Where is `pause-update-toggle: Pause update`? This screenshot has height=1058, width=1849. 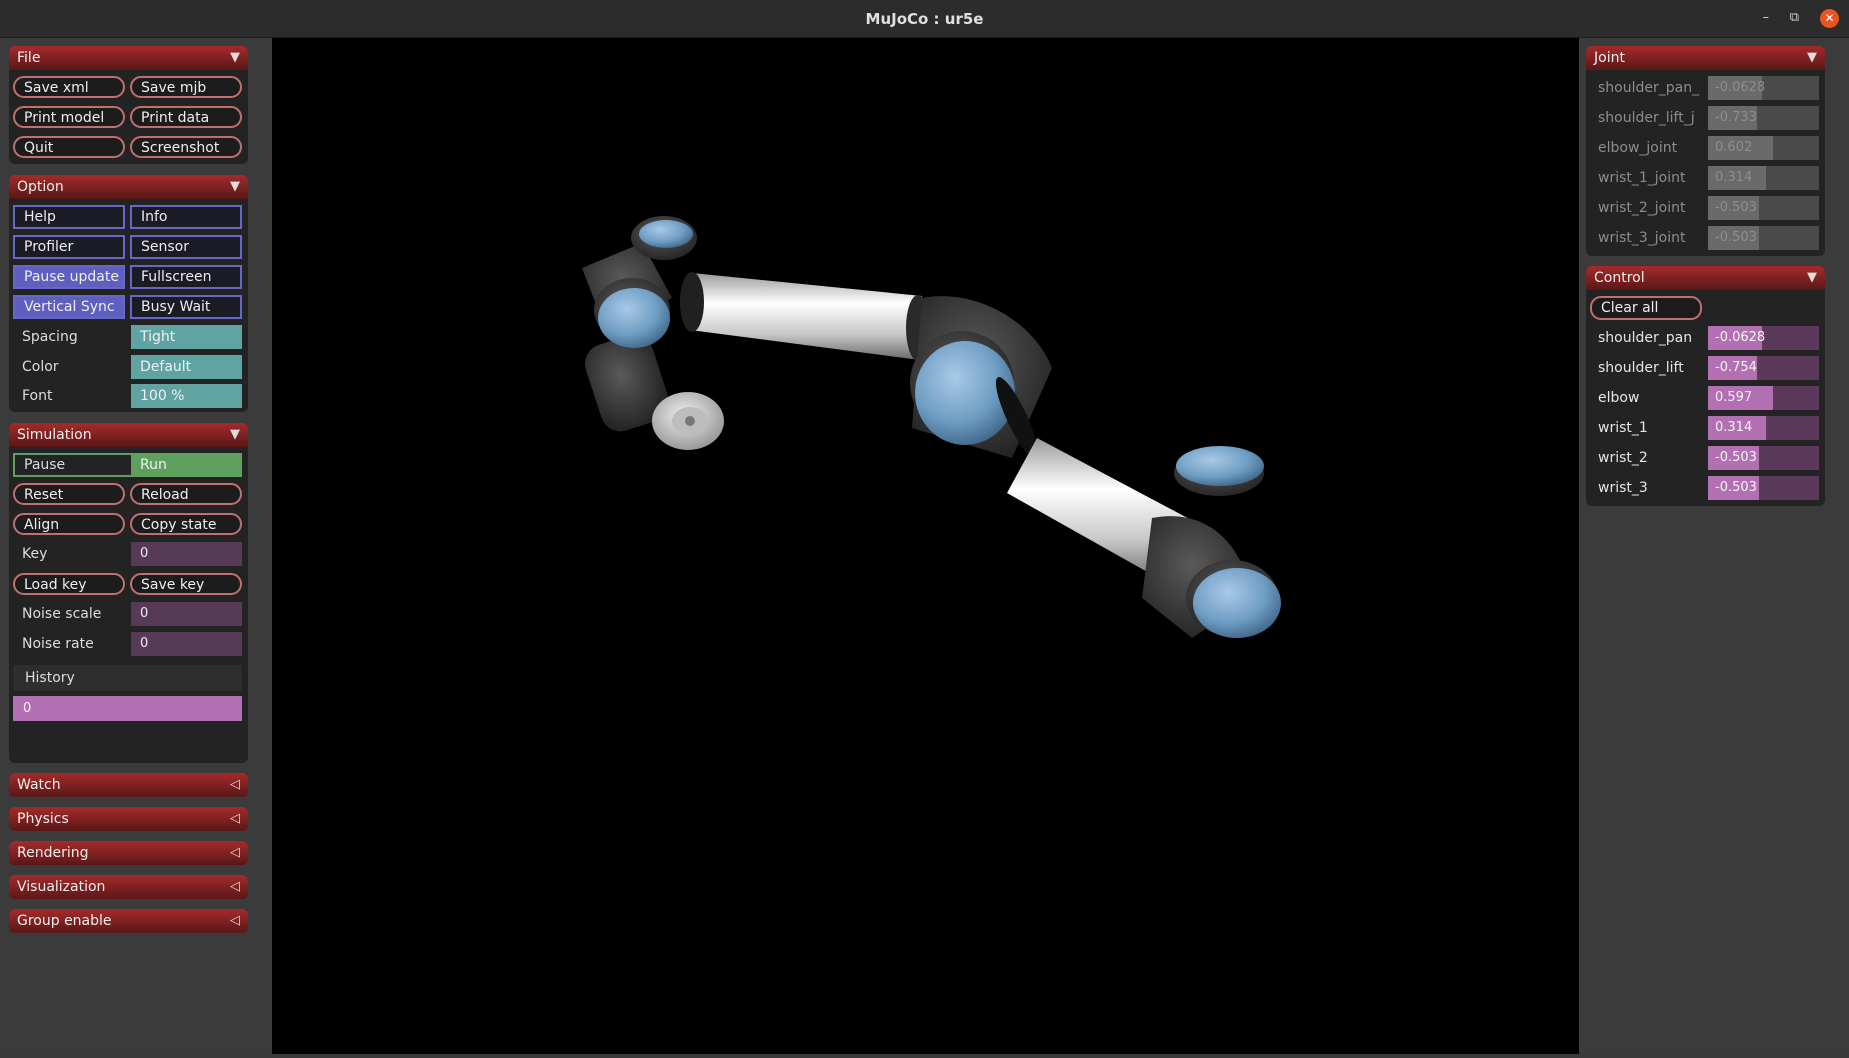 pause-update-toggle: Pause update is located at coordinates (69, 277).